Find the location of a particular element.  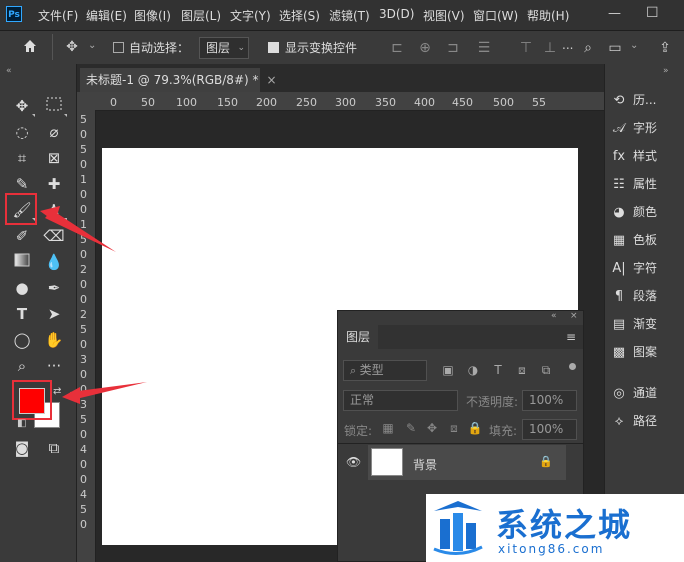

arrow-to-color is located at coordinates (108, 391).